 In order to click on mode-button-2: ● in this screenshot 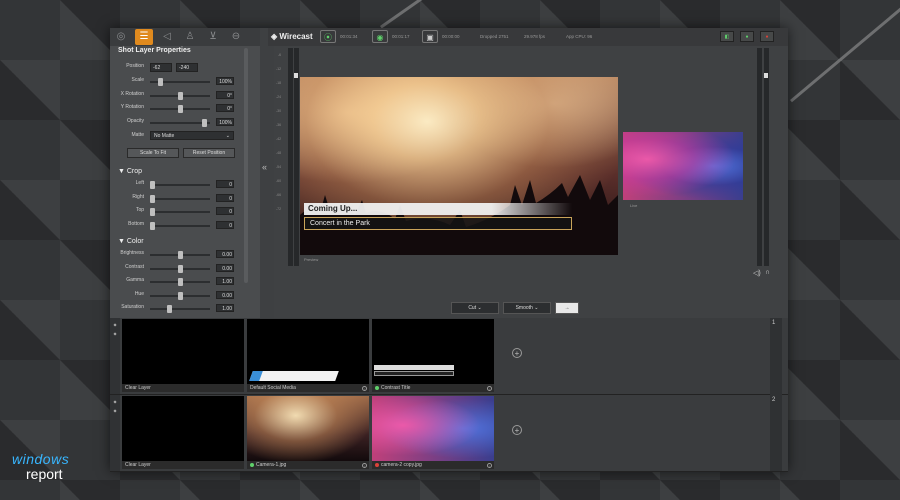, I will do `click(747, 36)`.